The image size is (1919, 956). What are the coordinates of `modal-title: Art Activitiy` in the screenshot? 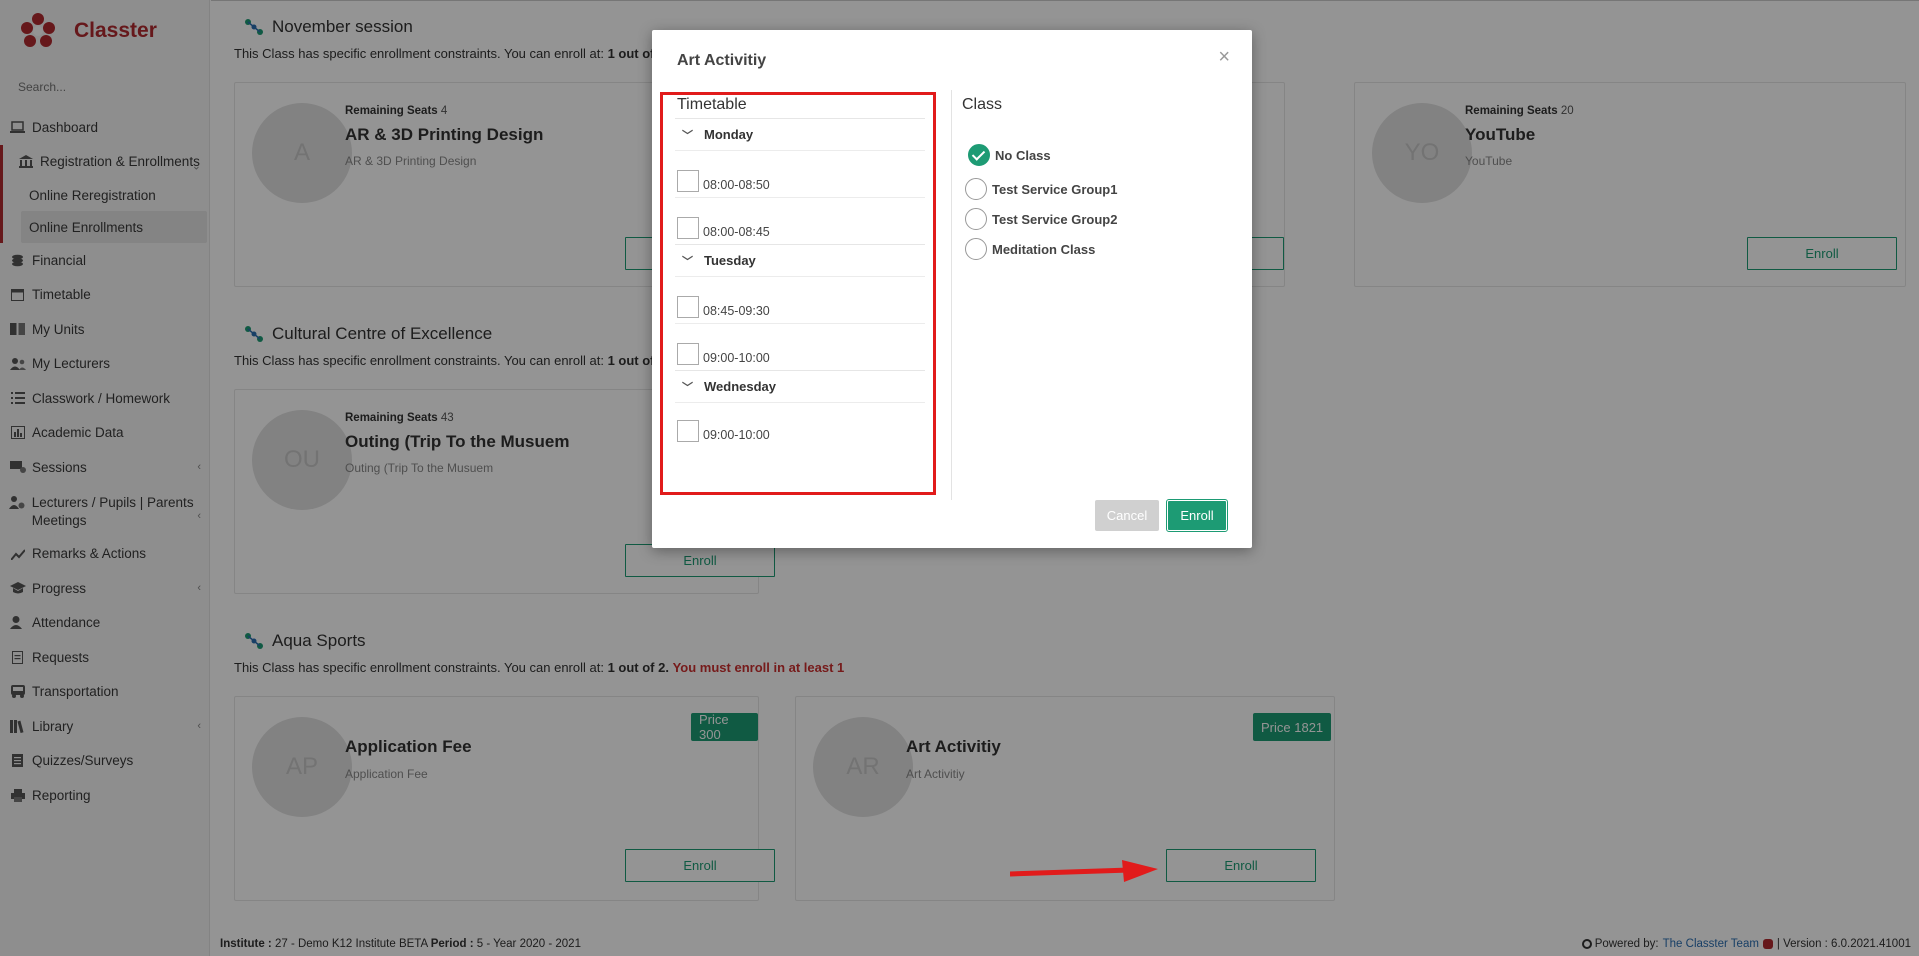 It's located at (722, 60).